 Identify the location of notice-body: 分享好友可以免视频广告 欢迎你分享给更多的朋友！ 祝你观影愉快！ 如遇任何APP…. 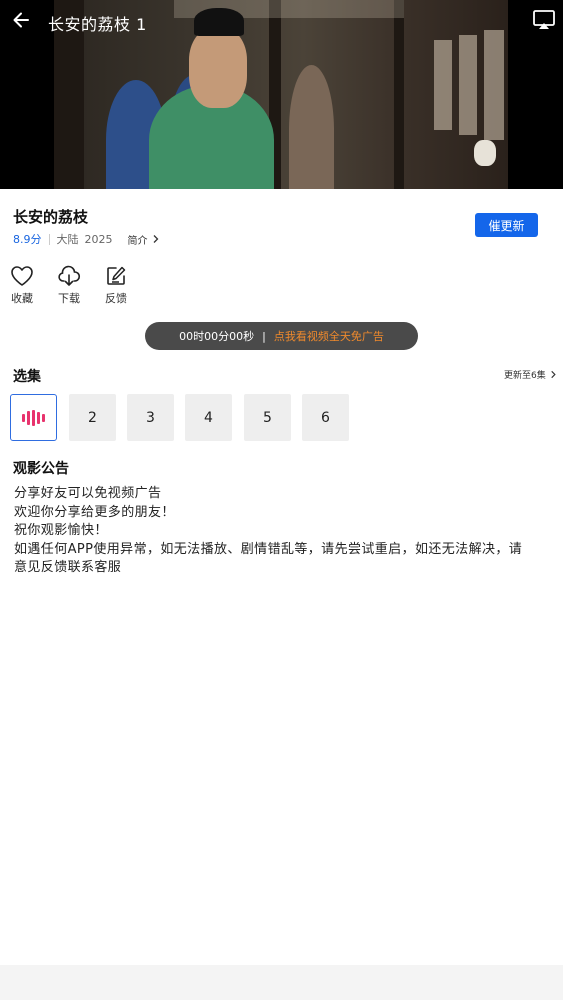
(274, 531).